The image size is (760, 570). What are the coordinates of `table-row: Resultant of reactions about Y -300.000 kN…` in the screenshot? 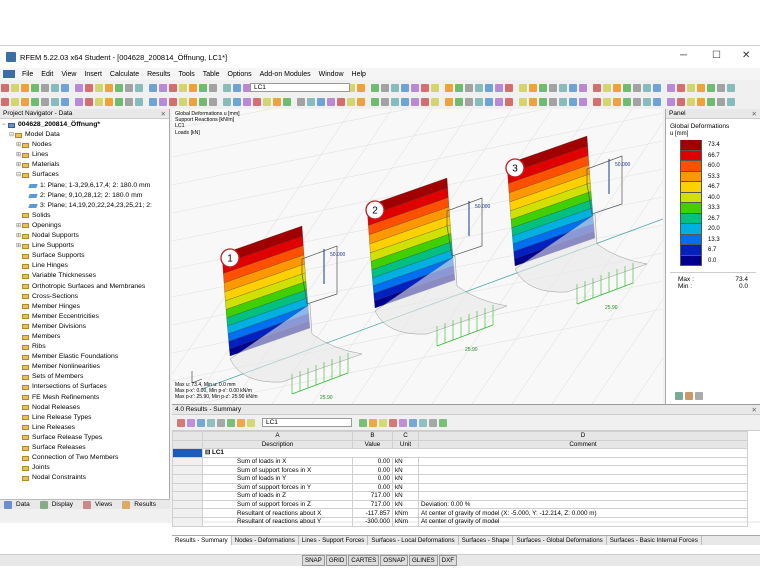 It's located at (460, 521).